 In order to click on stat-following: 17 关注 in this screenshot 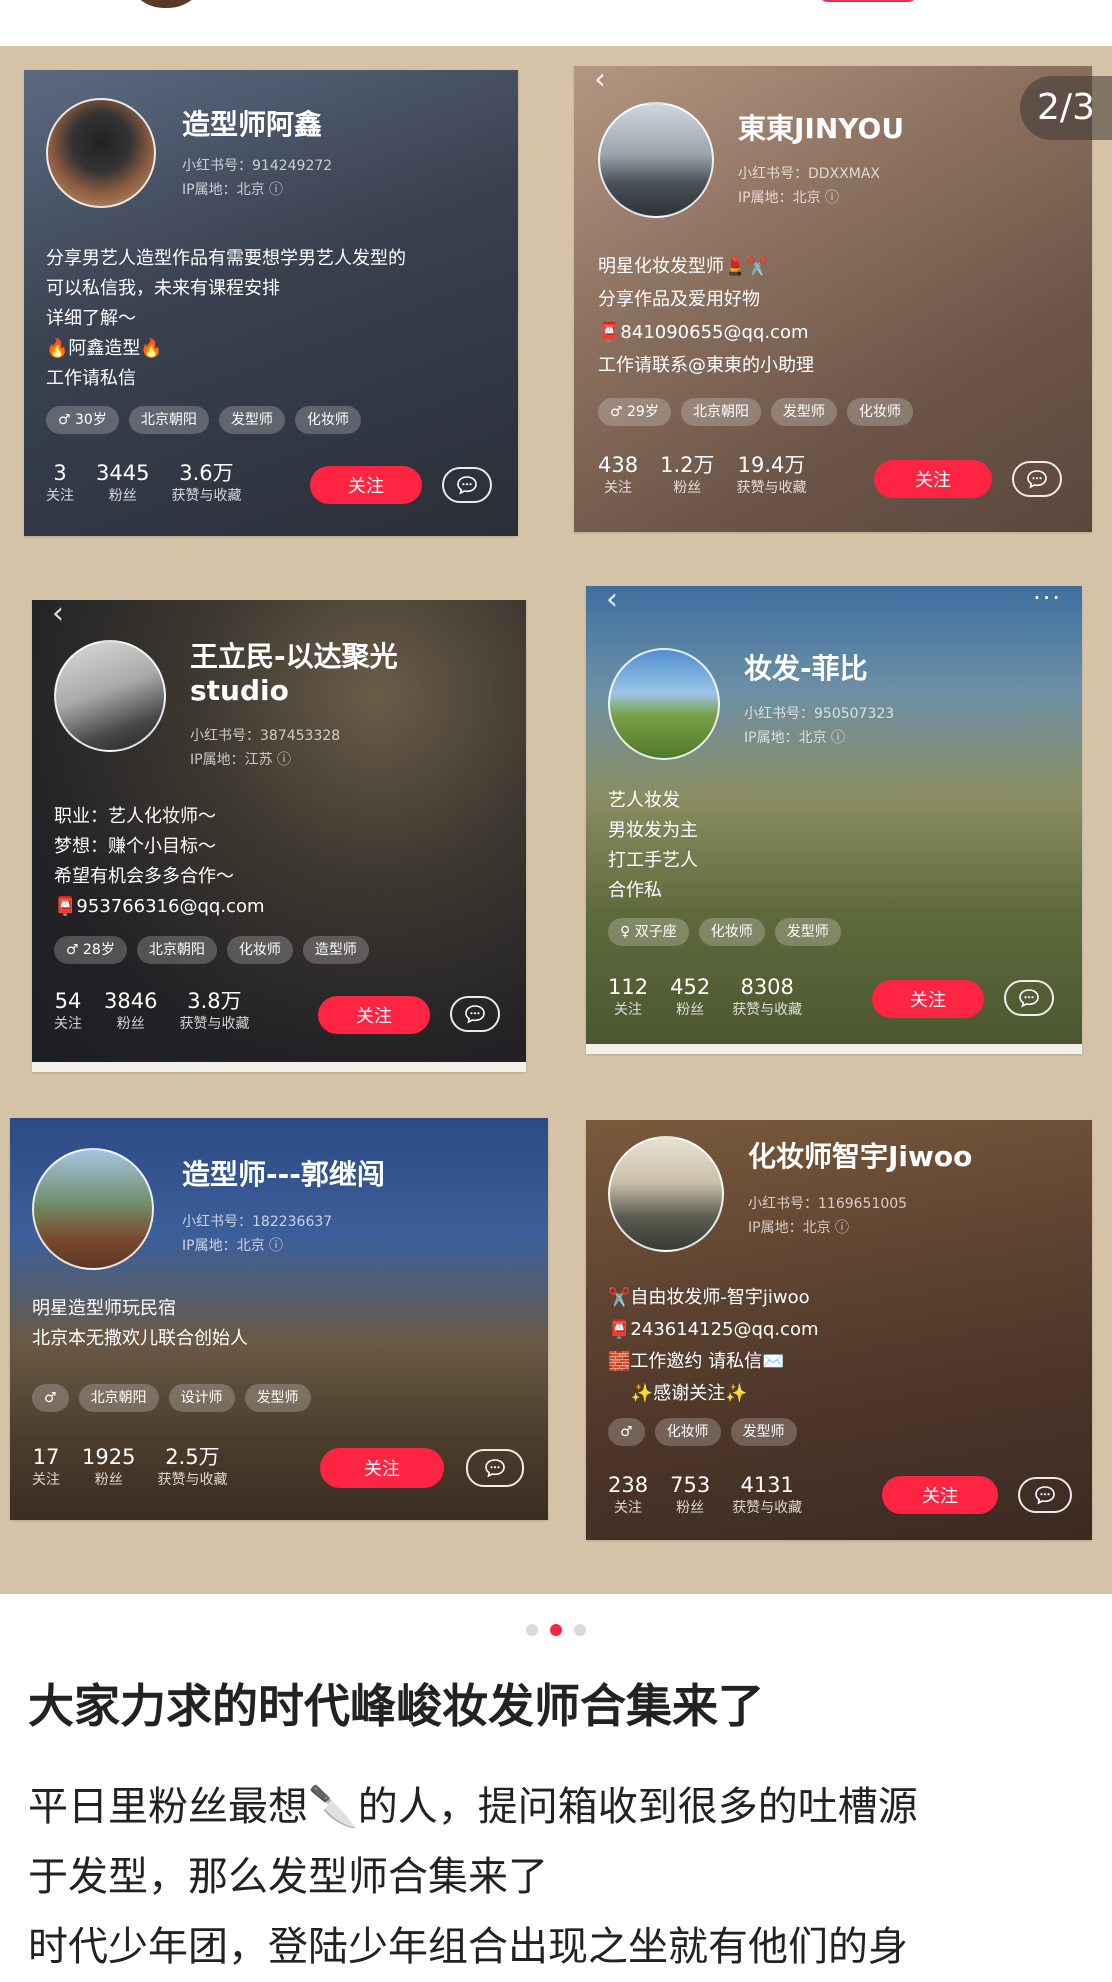, I will do `click(46, 1467)`.